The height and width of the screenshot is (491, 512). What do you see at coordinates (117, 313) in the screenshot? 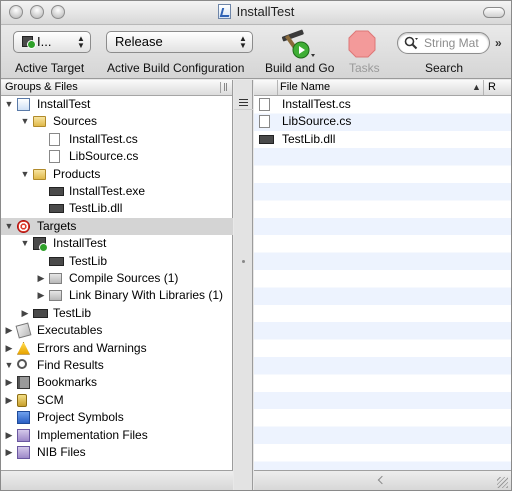
I see `sidebar-item: ▶ TestLib` at bounding box center [117, 313].